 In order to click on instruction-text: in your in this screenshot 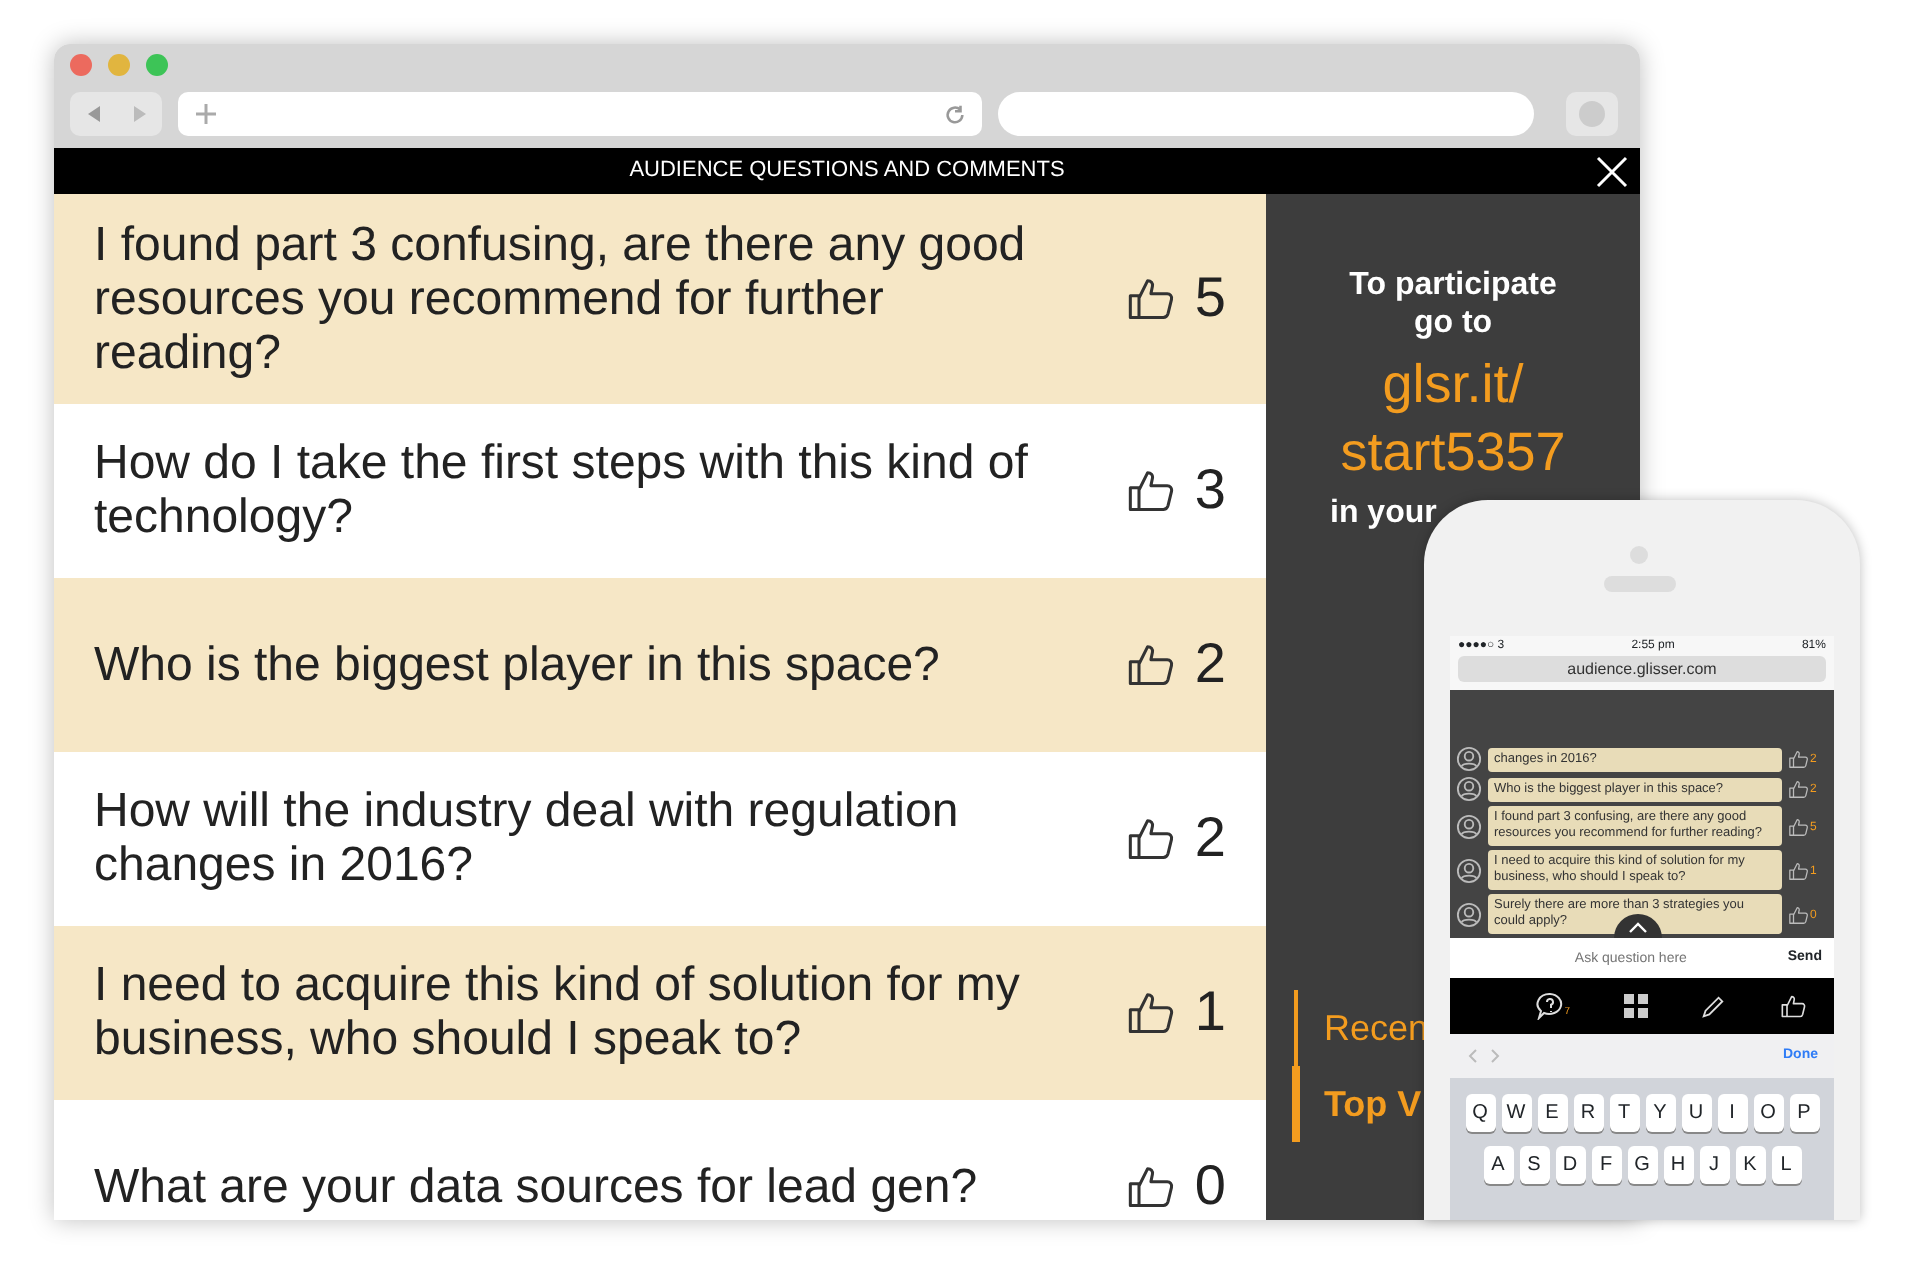, I will do `click(1383, 513)`.